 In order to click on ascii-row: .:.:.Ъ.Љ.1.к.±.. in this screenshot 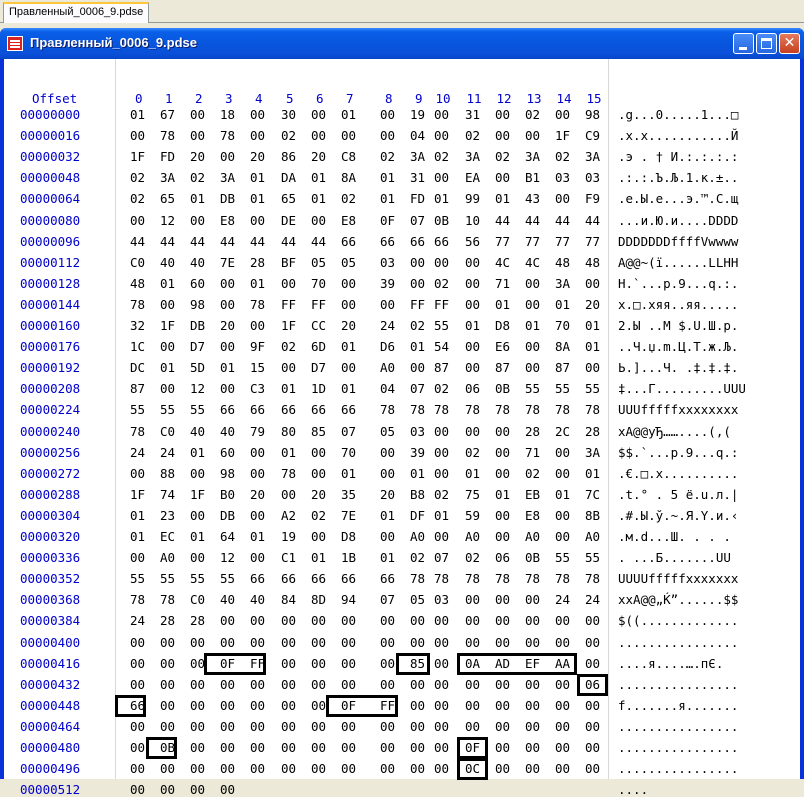, I will do `click(678, 177)`.